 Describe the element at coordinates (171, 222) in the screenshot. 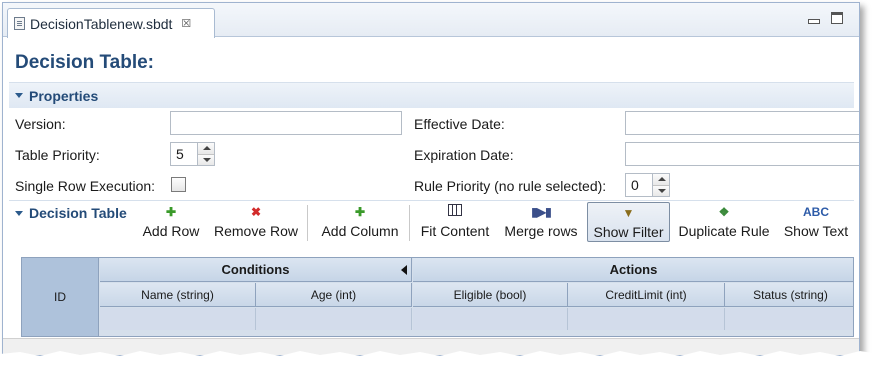

I see `add-row-button: ✚ Add Row` at that location.